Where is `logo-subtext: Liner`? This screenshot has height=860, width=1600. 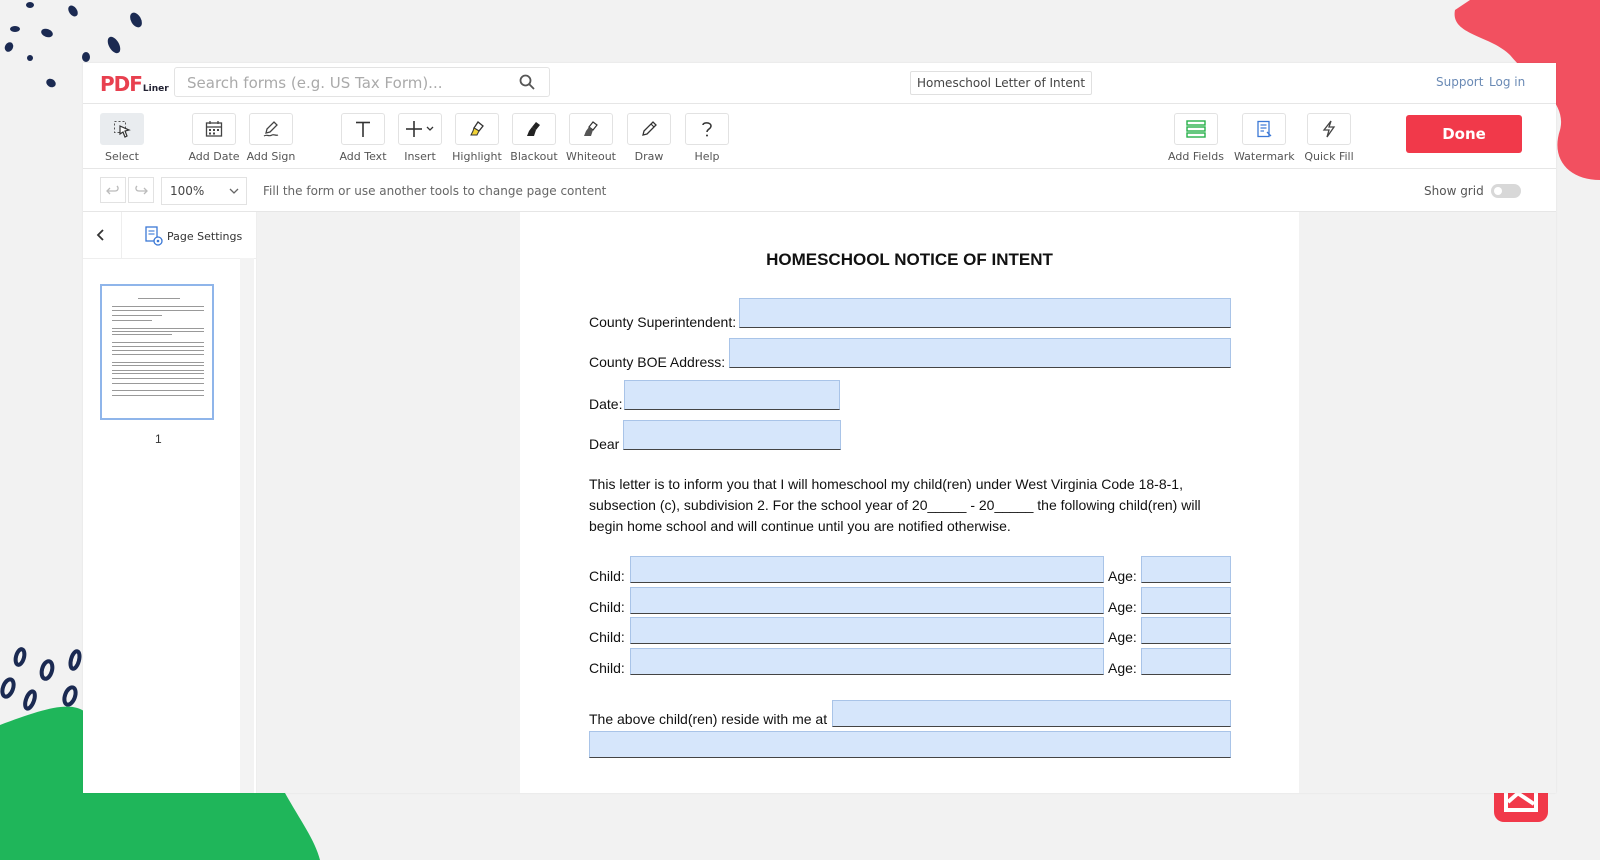 logo-subtext: Liner is located at coordinates (155, 89).